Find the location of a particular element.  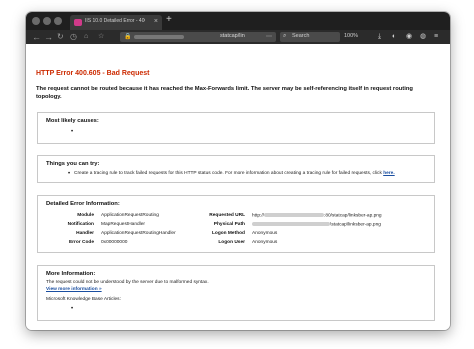

notification-value: MapRequestHandler is located at coordinates (123, 224).